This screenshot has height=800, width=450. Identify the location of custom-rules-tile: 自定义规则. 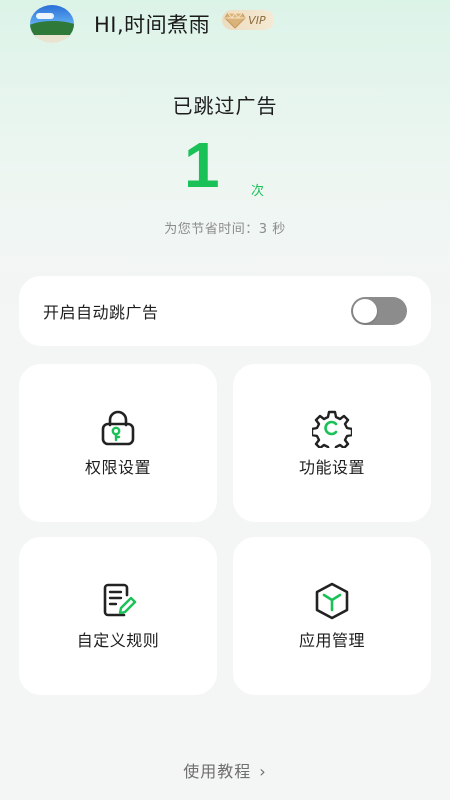
(118, 616).